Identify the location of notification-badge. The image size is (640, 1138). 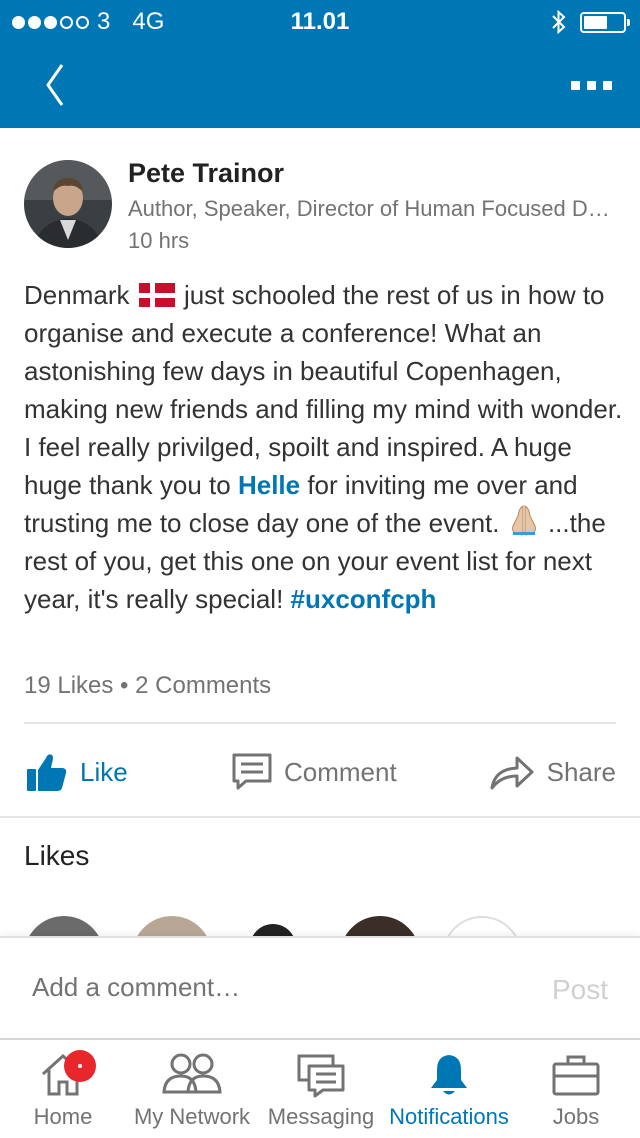
(80, 1066).